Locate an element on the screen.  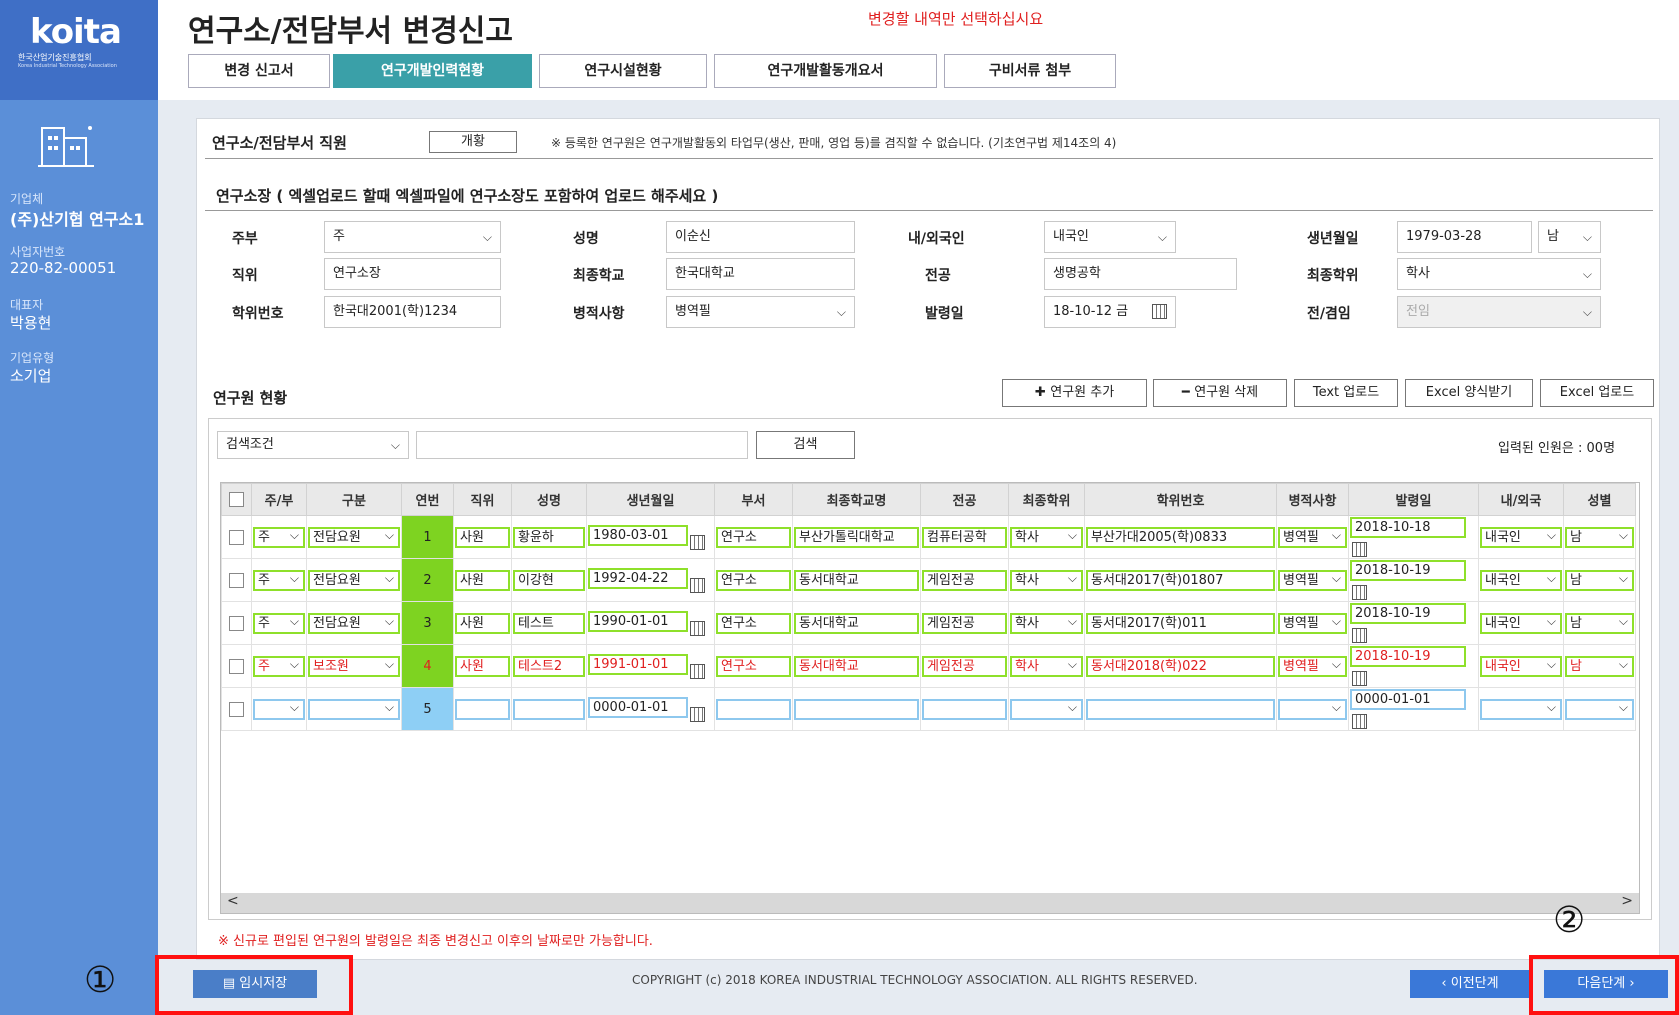
name-input: 황윤하 is located at coordinates (549, 537).